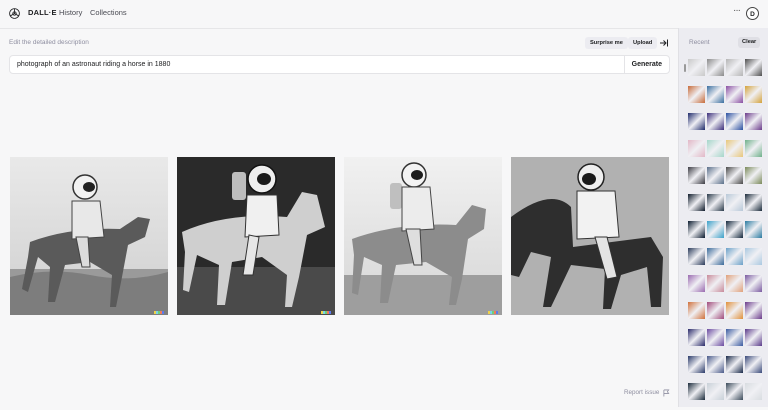 The image size is (768, 410). Describe the element at coordinates (664, 43) in the screenshot. I see `collapse-sidebar-icon` at that location.